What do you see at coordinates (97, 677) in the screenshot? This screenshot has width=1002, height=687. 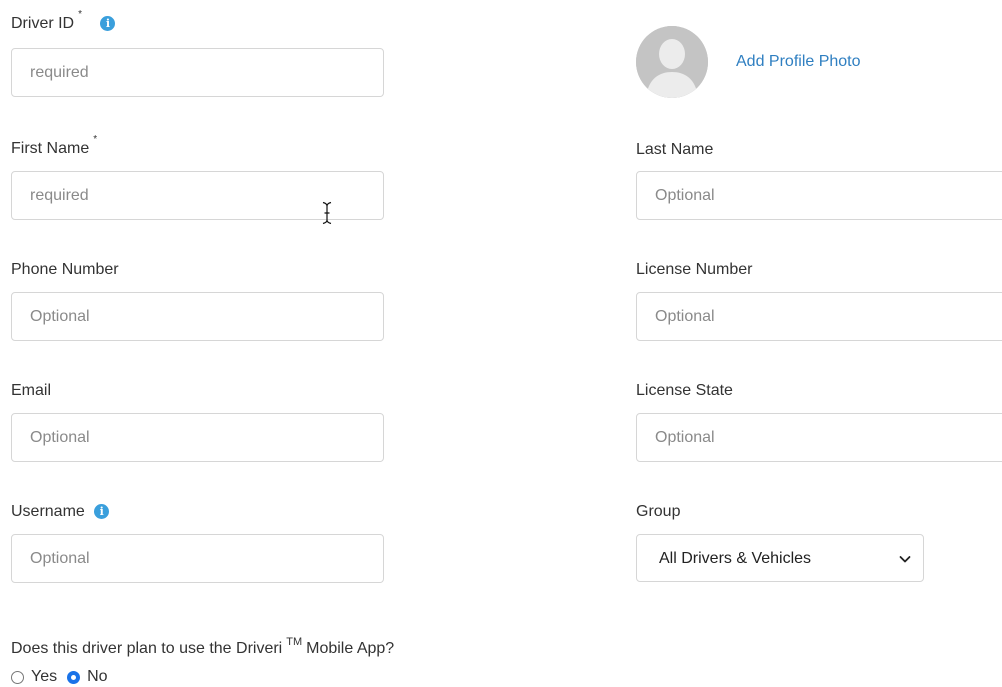 I see `radio-no-label: No` at bounding box center [97, 677].